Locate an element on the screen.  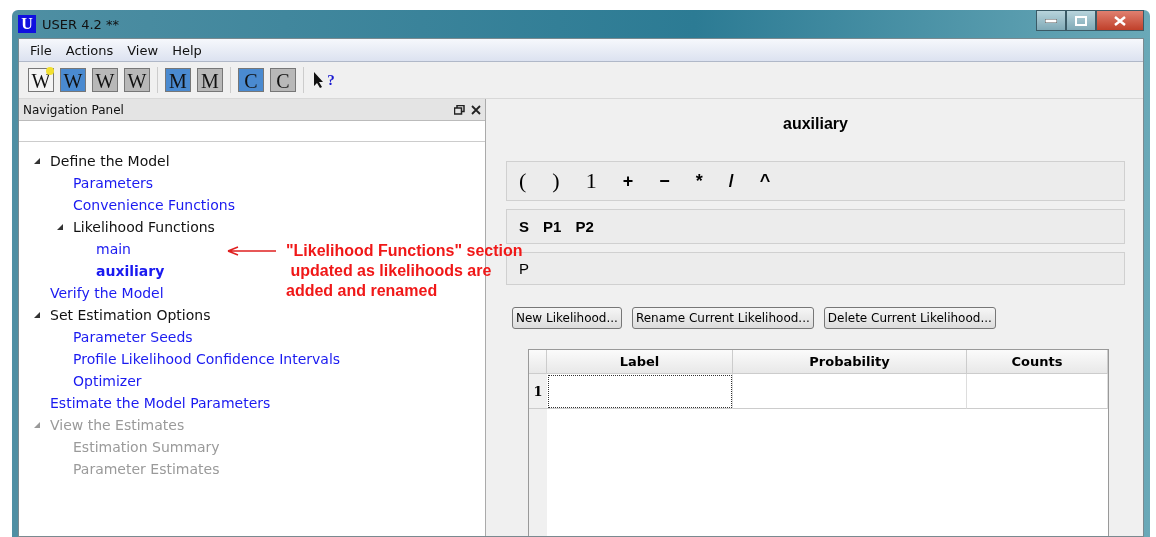
tree-item: Likelihood Functions is located at coordinates (144, 227).